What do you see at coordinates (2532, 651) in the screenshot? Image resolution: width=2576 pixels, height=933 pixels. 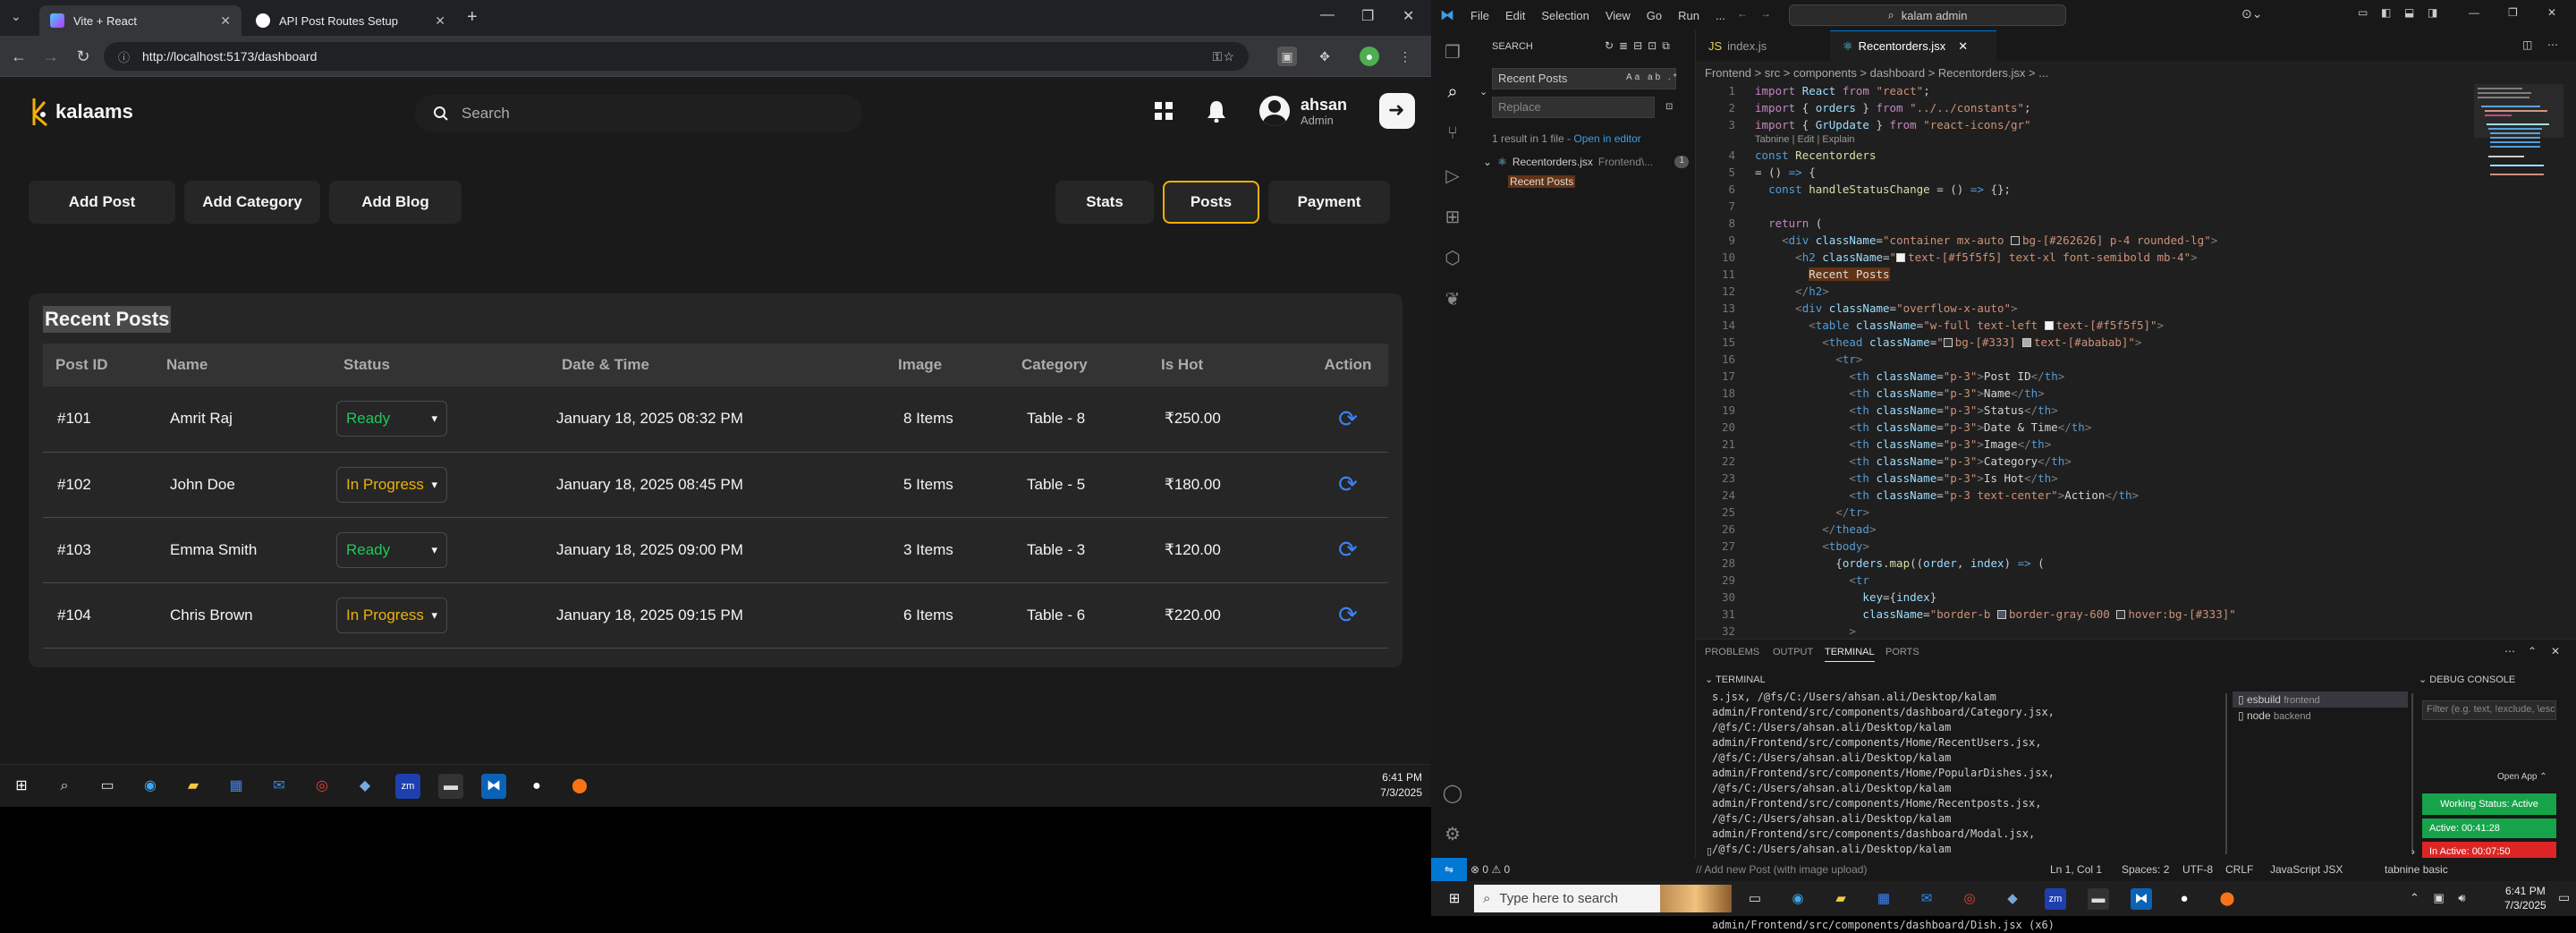 I see `maximize-panel-icon: ⌃` at bounding box center [2532, 651].